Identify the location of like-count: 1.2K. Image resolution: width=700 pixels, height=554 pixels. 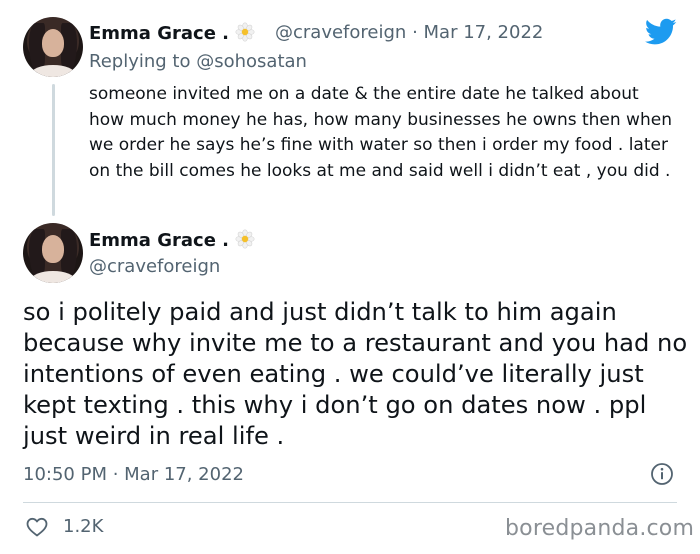
(83, 526).